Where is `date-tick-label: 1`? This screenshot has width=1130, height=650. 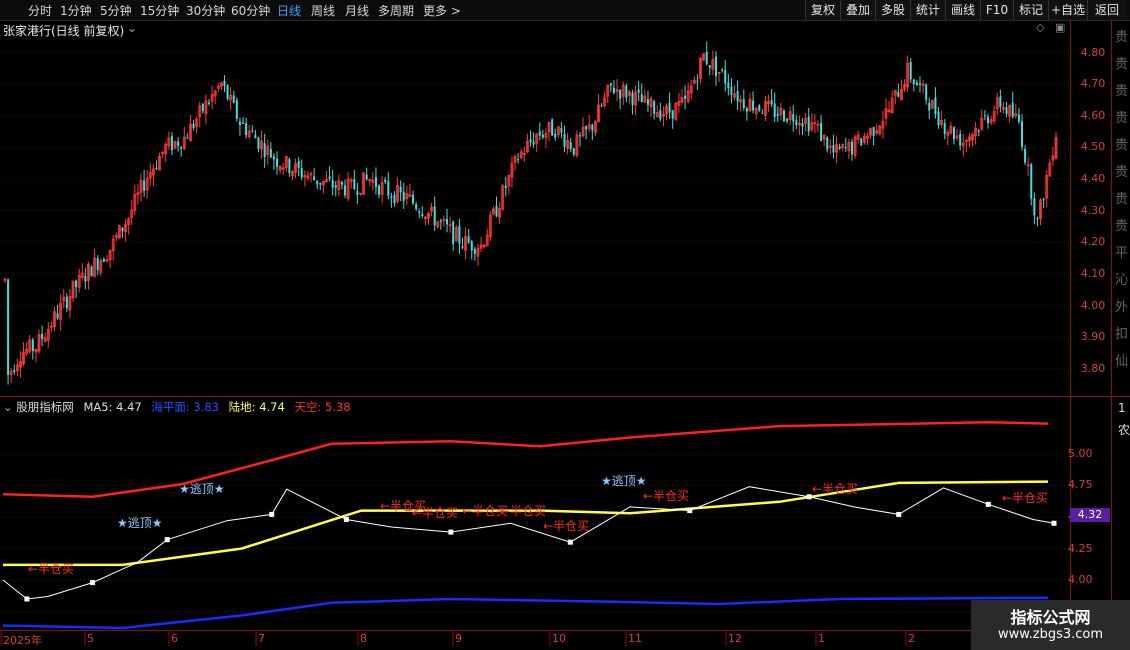 date-tick-label: 1 is located at coordinates (821, 638).